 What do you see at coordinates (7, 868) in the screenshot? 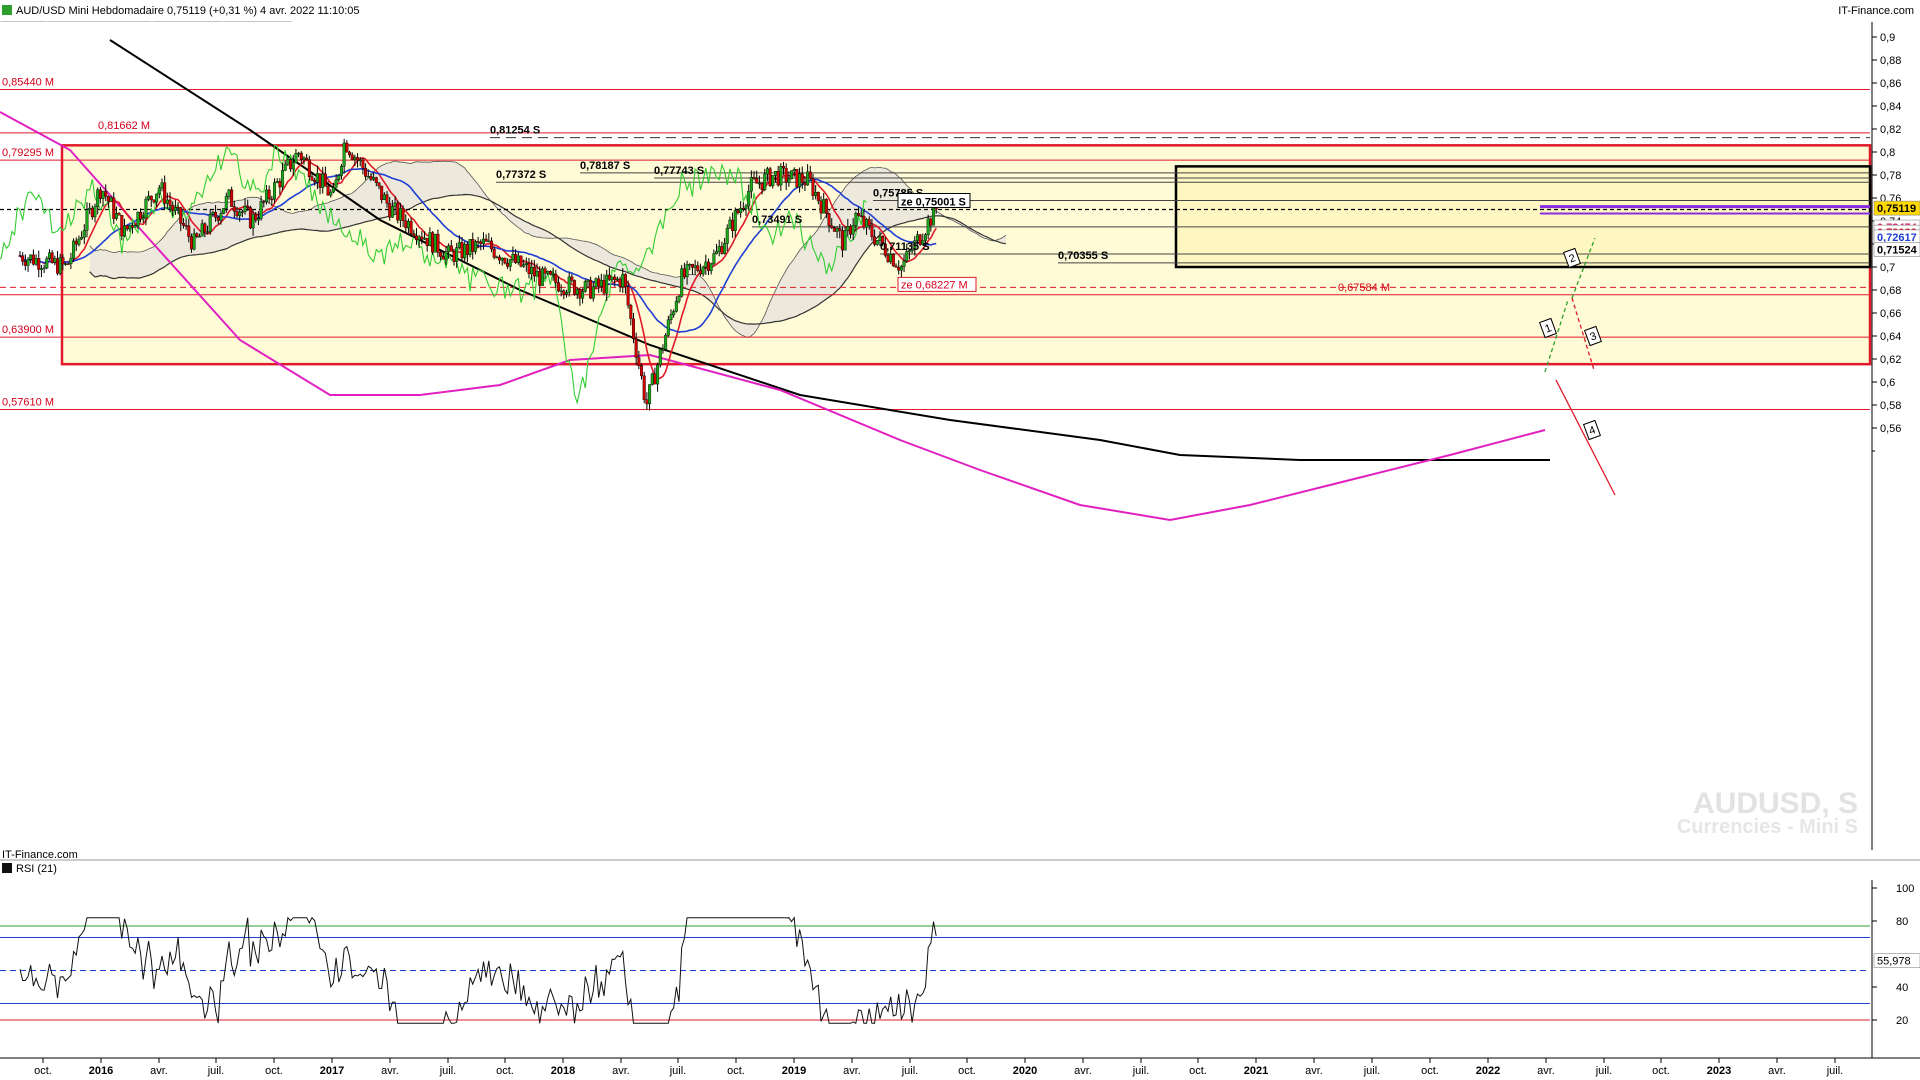
I see `rsi-legend-icon` at bounding box center [7, 868].